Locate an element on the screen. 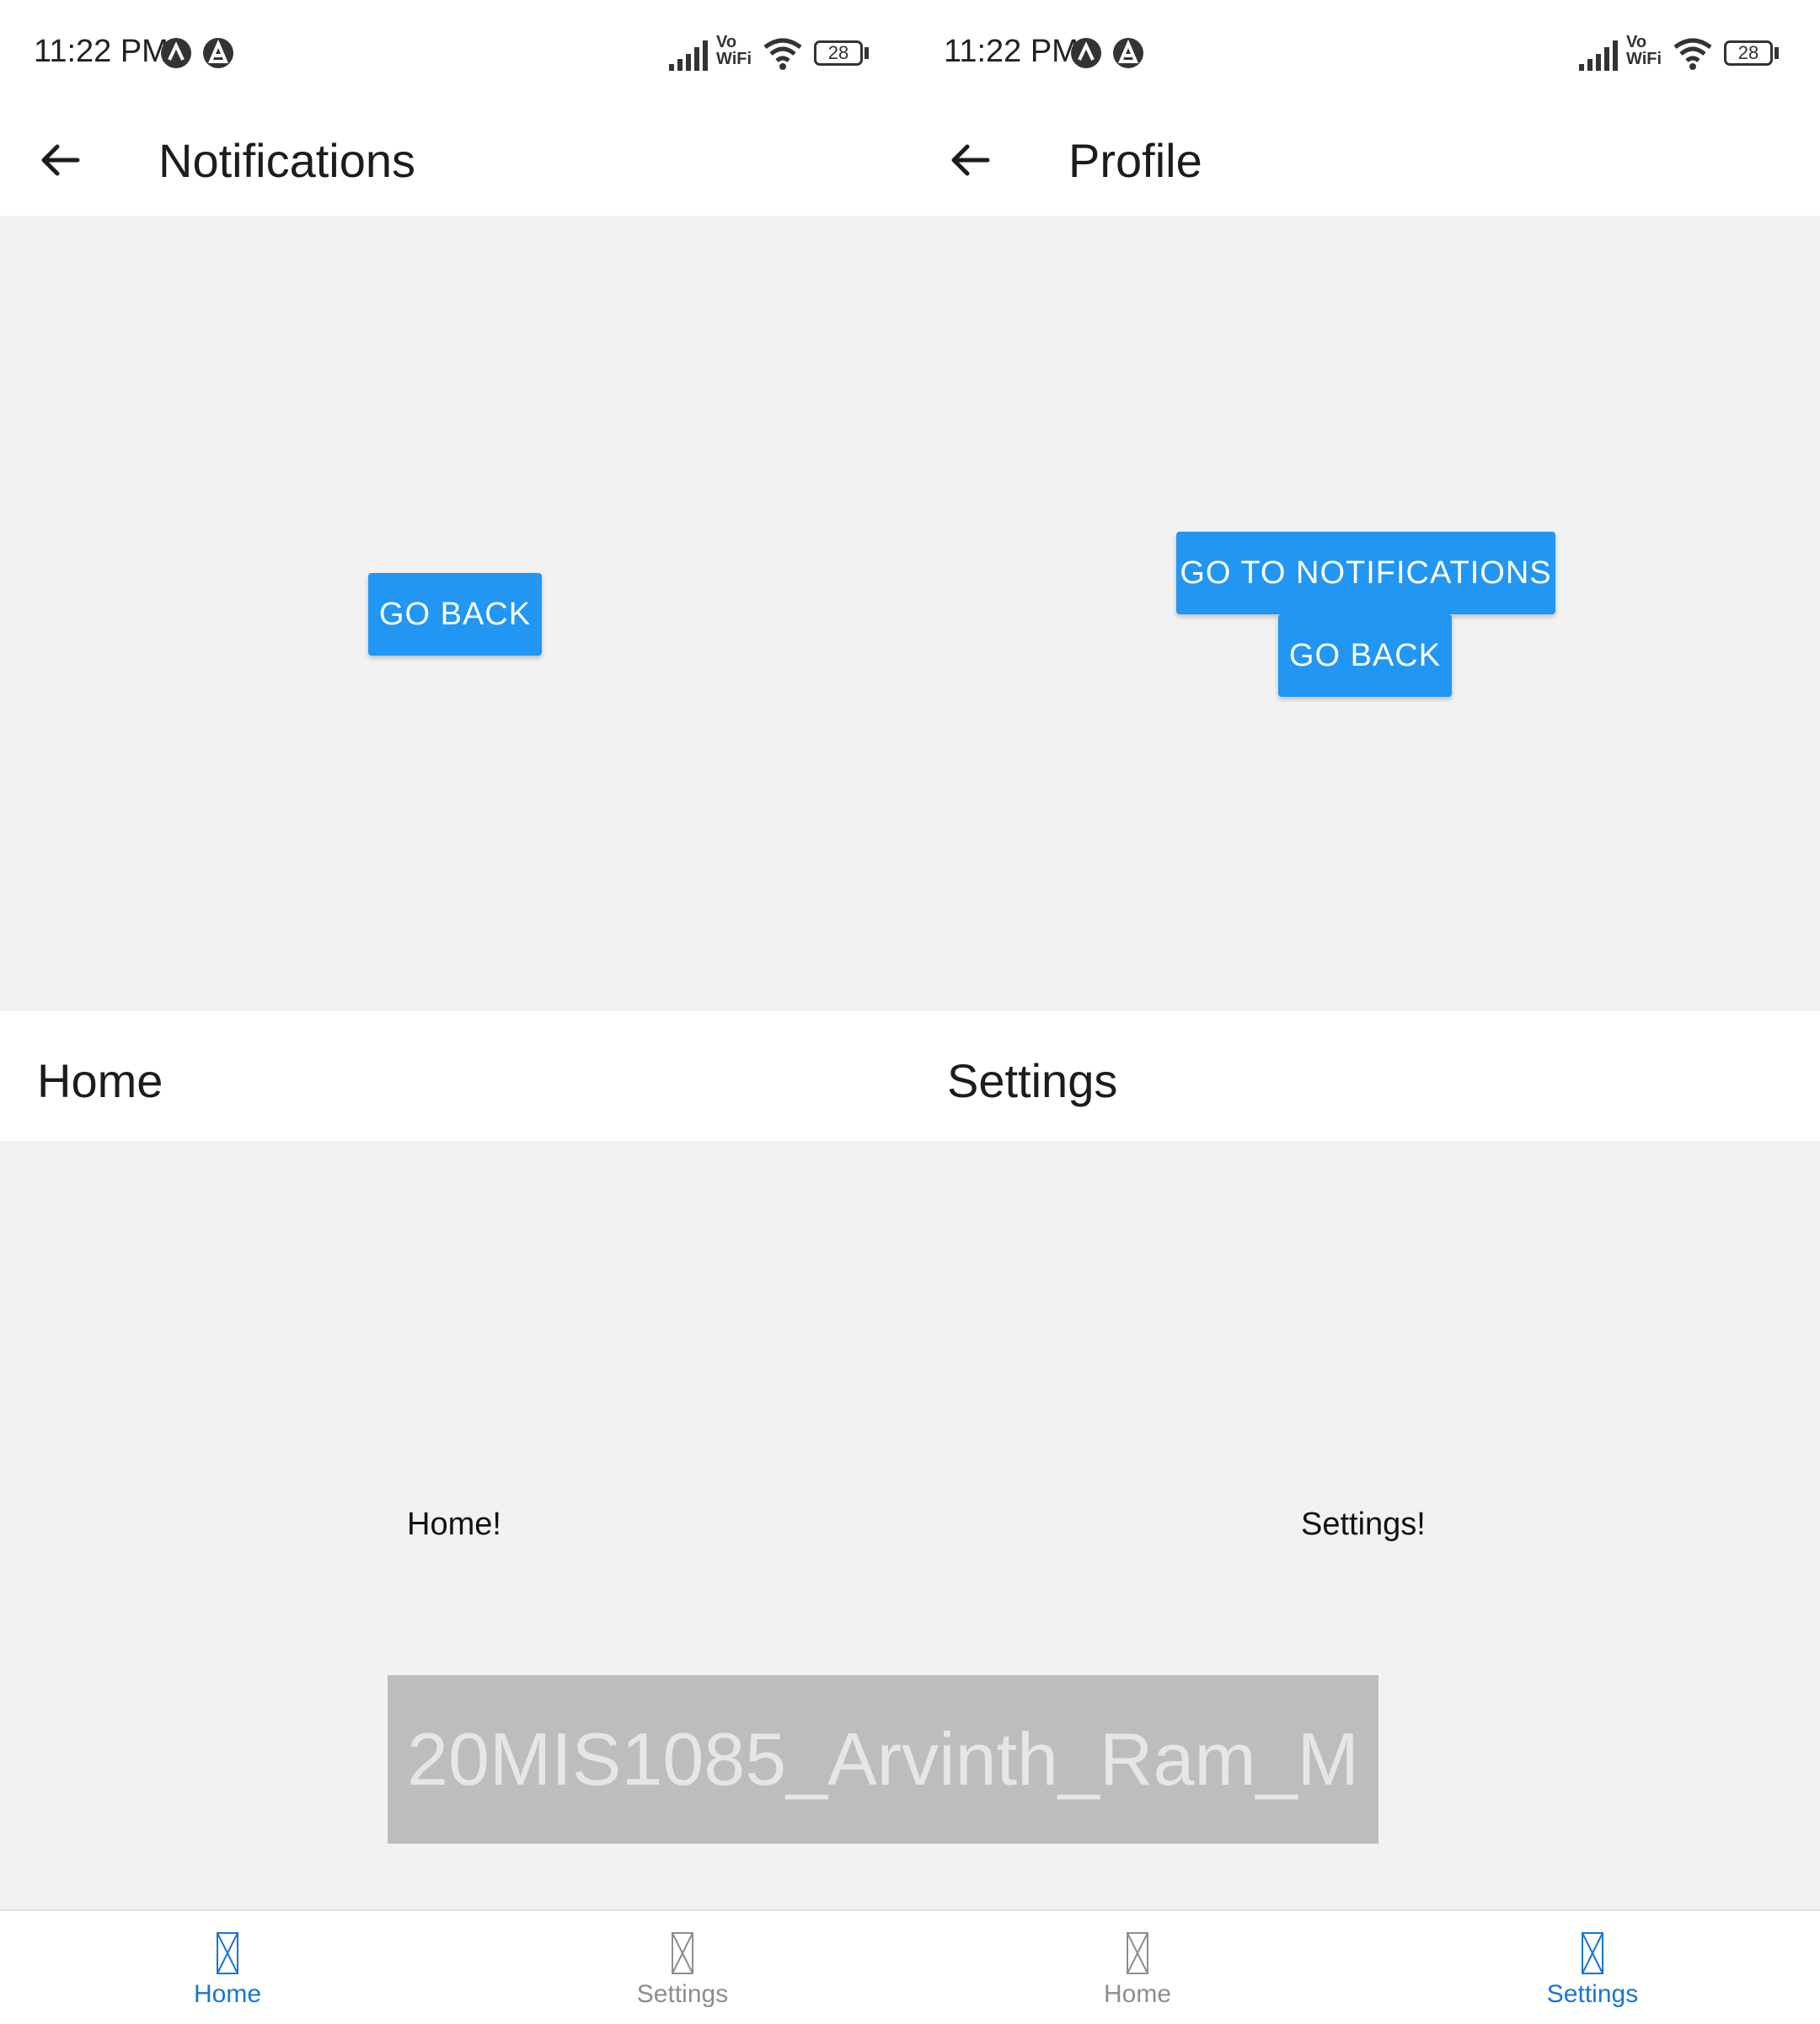  watermark-text: 20MIS1085_Arvinth_Ram_M is located at coordinates (883, 1759).